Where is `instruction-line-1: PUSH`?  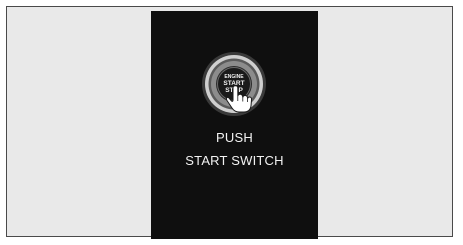 instruction-line-1: PUSH is located at coordinates (234, 137).